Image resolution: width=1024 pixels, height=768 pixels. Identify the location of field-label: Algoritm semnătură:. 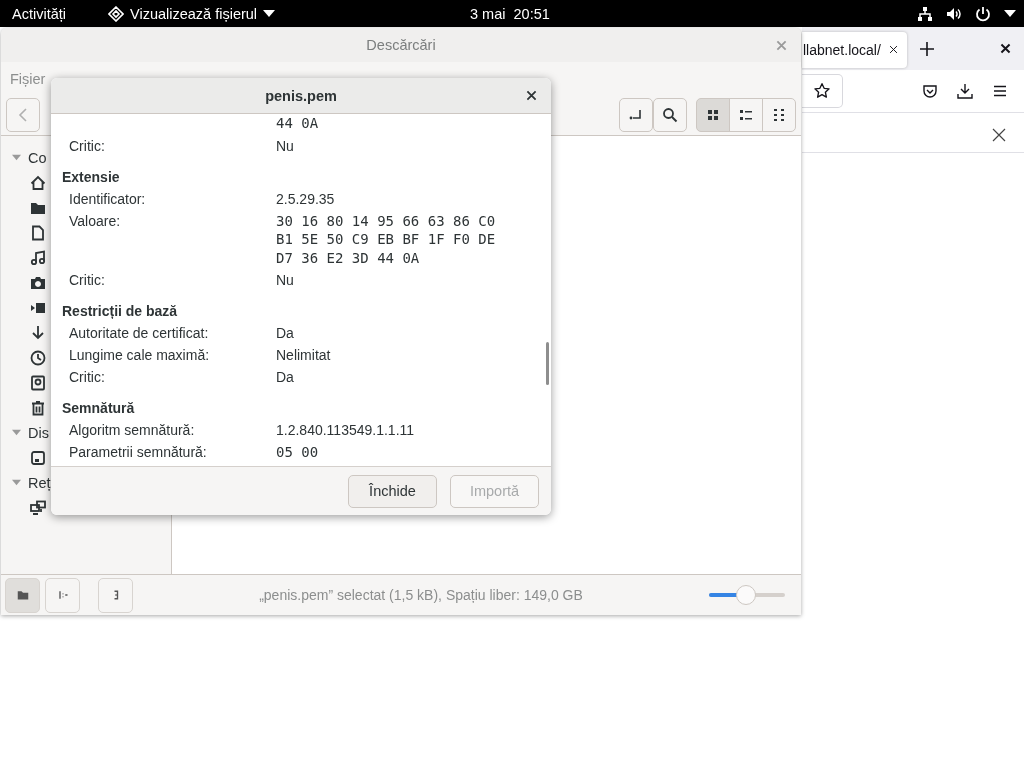
(132, 430).